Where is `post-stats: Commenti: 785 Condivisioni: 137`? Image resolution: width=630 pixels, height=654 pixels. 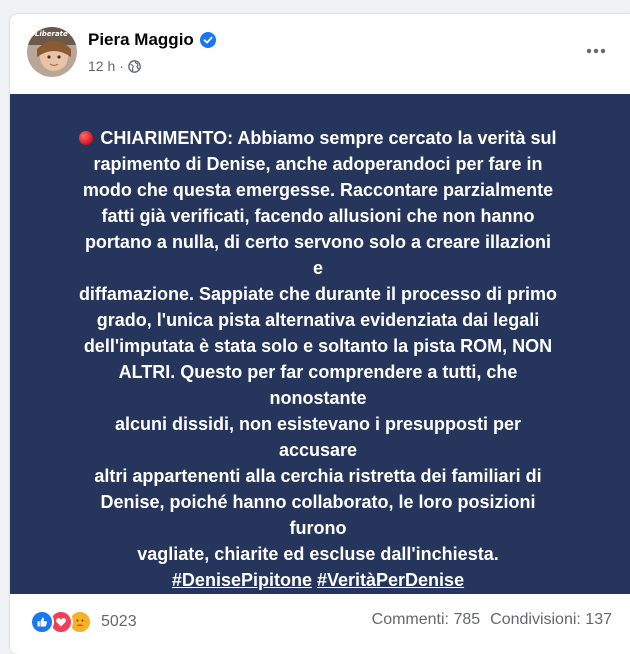
post-stats: Commenti: 785 Condivisioni: 137 is located at coordinates (492, 620).